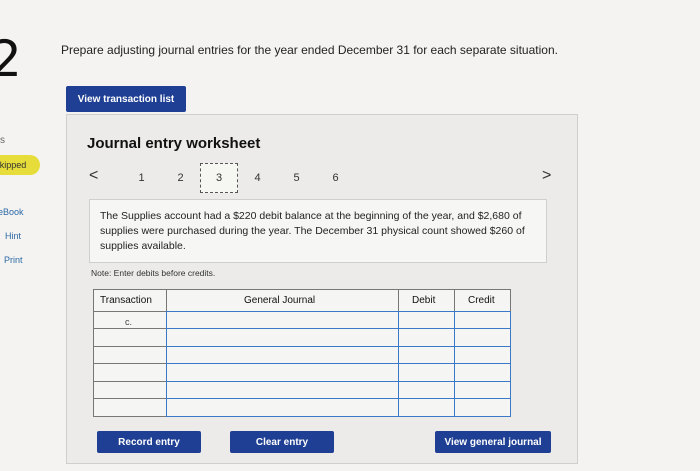 This screenshot has width=700, height=471. Describe the element at coordinates (12, 212) in the screenshot. I see `ebook-link: eBook` at that location.